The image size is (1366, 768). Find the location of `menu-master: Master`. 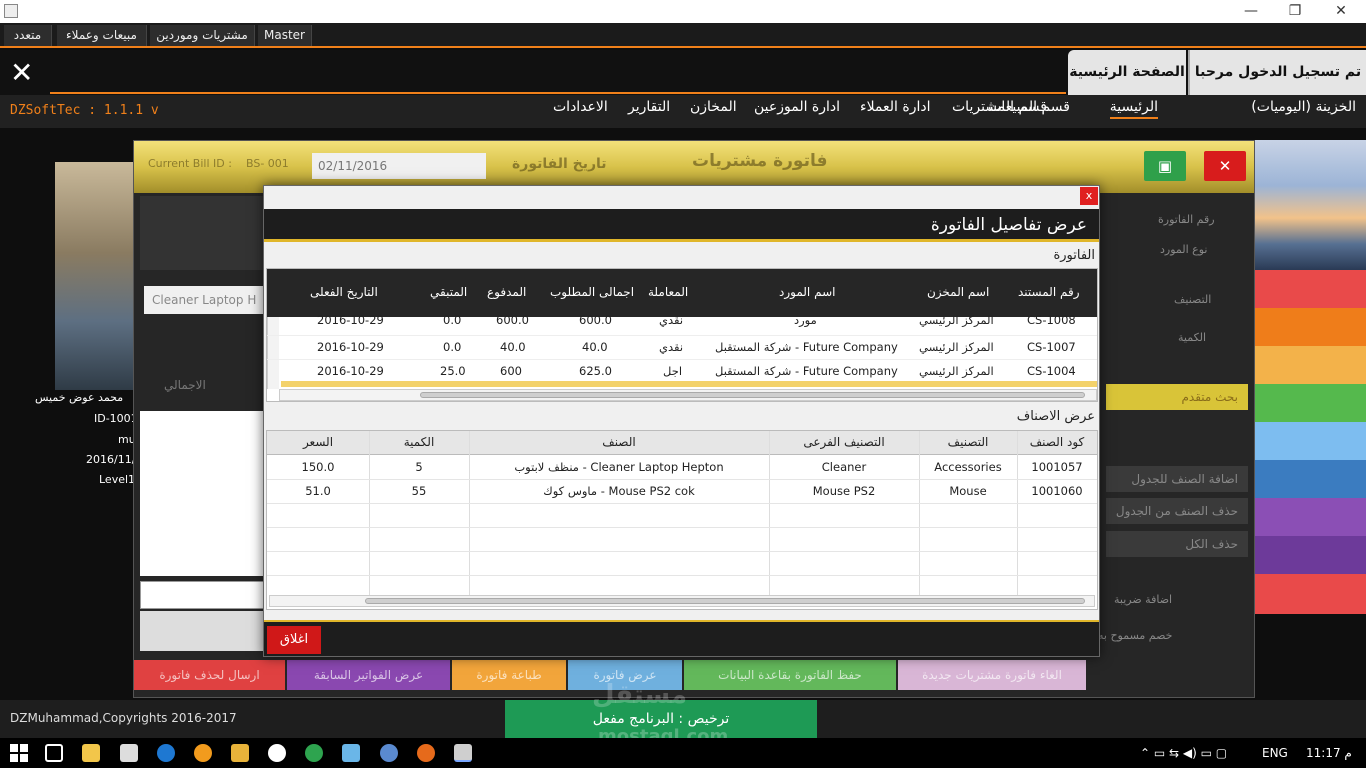

menu-master: Master is located at coordinates (285, 35).